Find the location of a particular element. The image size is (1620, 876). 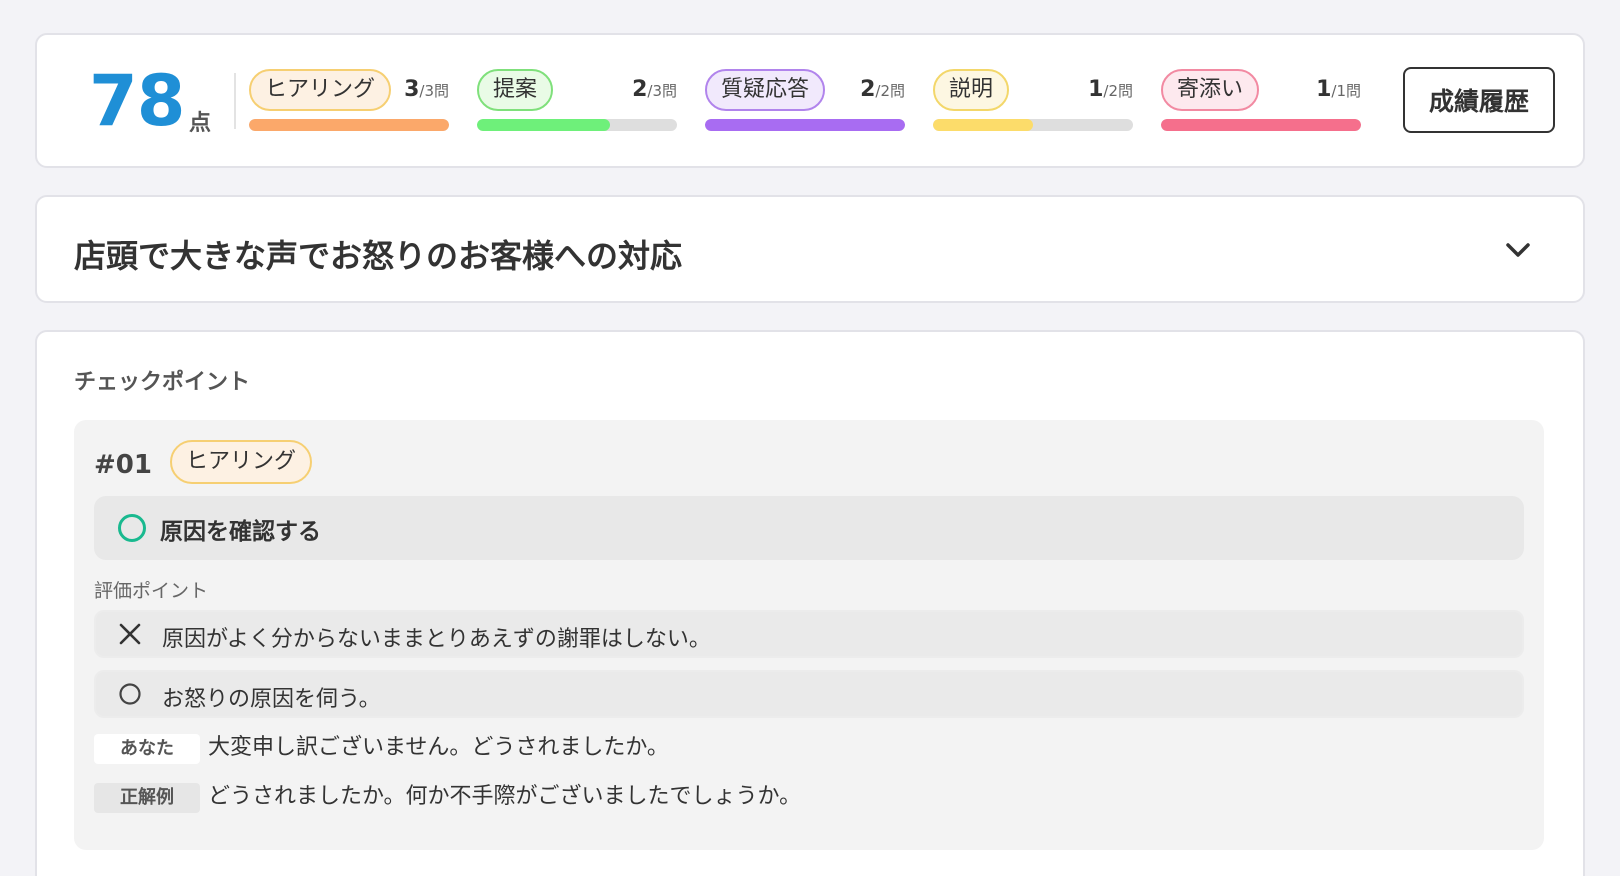

eval-points-label: 評価ポイント is located at coordinates (151, 591).